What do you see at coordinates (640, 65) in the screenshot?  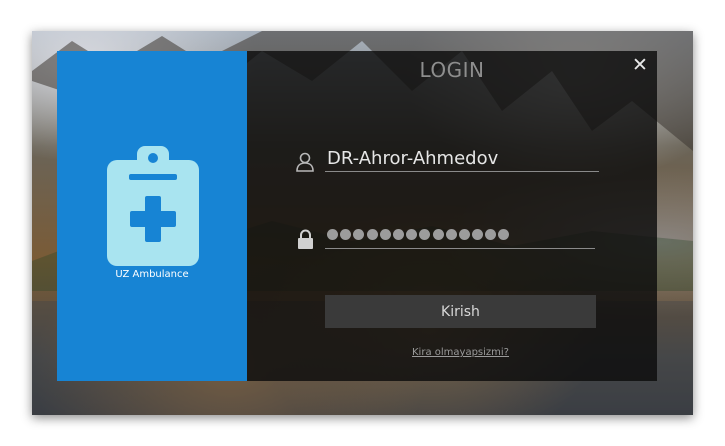 I see `close-button: ✕` at bounding box center [640, 65].